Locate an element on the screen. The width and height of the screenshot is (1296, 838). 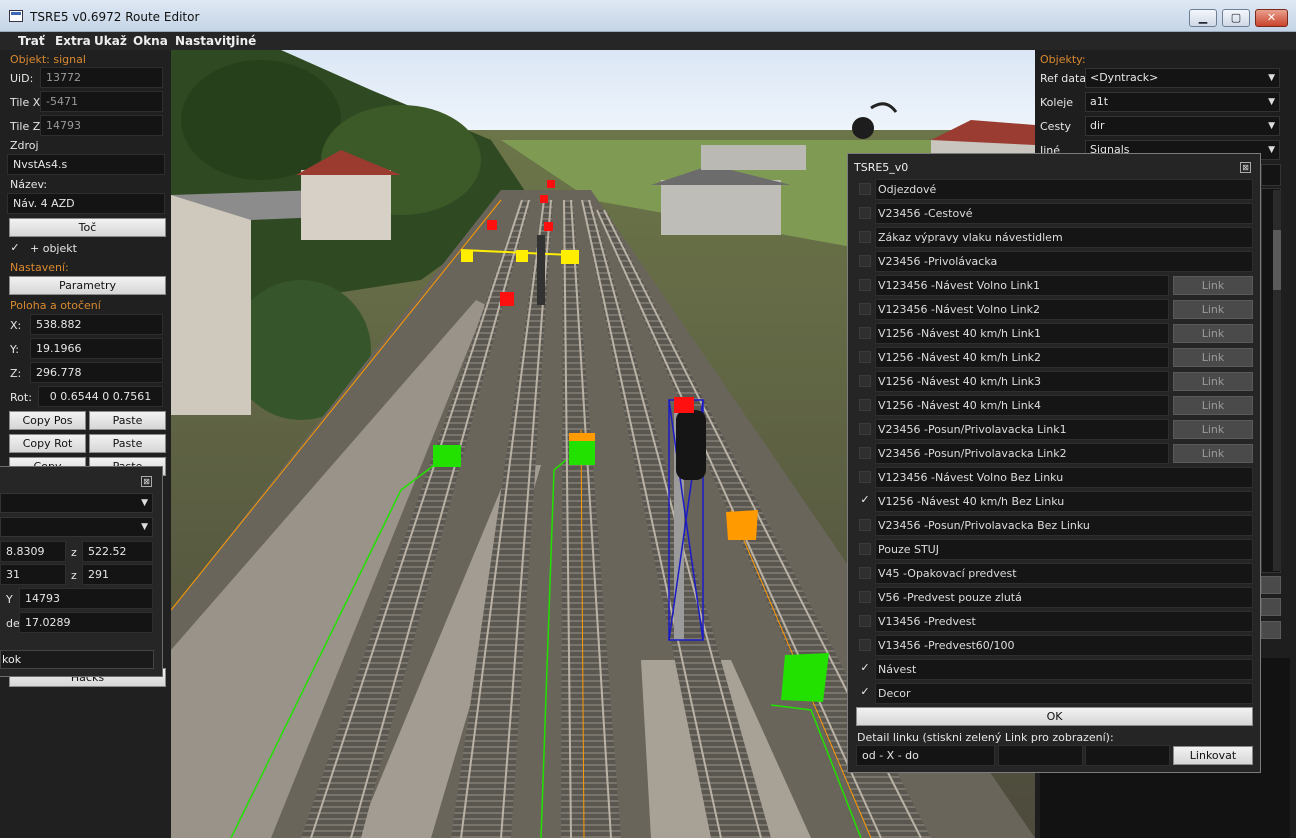
link-from-field: od - X - do is located at coordinates (925, 755).